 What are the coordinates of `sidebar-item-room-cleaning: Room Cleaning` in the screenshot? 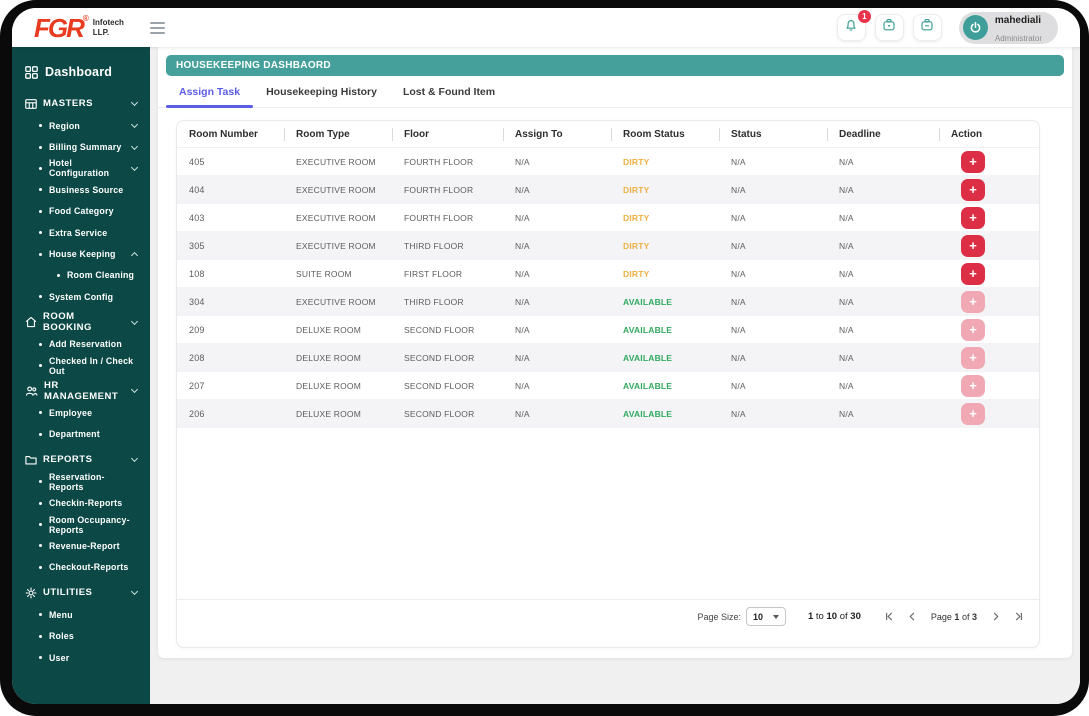 It's located at (81, 275).